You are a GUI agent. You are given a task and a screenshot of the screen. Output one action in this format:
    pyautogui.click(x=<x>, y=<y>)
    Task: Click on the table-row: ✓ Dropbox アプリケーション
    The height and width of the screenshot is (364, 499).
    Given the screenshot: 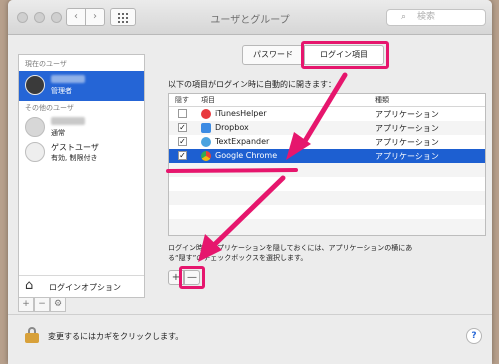 What is the action you would take?
    pyautogui.click(x=327, y=128)
    